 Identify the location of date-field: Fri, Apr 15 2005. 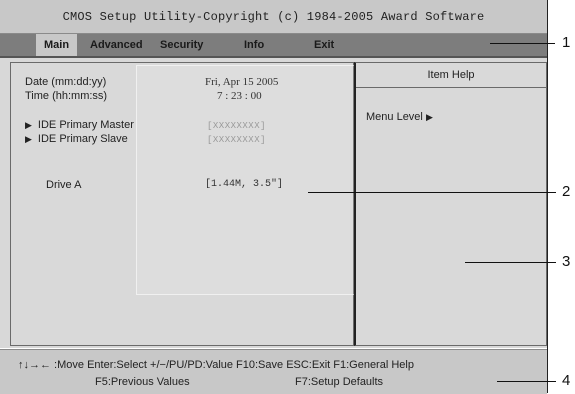
(241, 82).